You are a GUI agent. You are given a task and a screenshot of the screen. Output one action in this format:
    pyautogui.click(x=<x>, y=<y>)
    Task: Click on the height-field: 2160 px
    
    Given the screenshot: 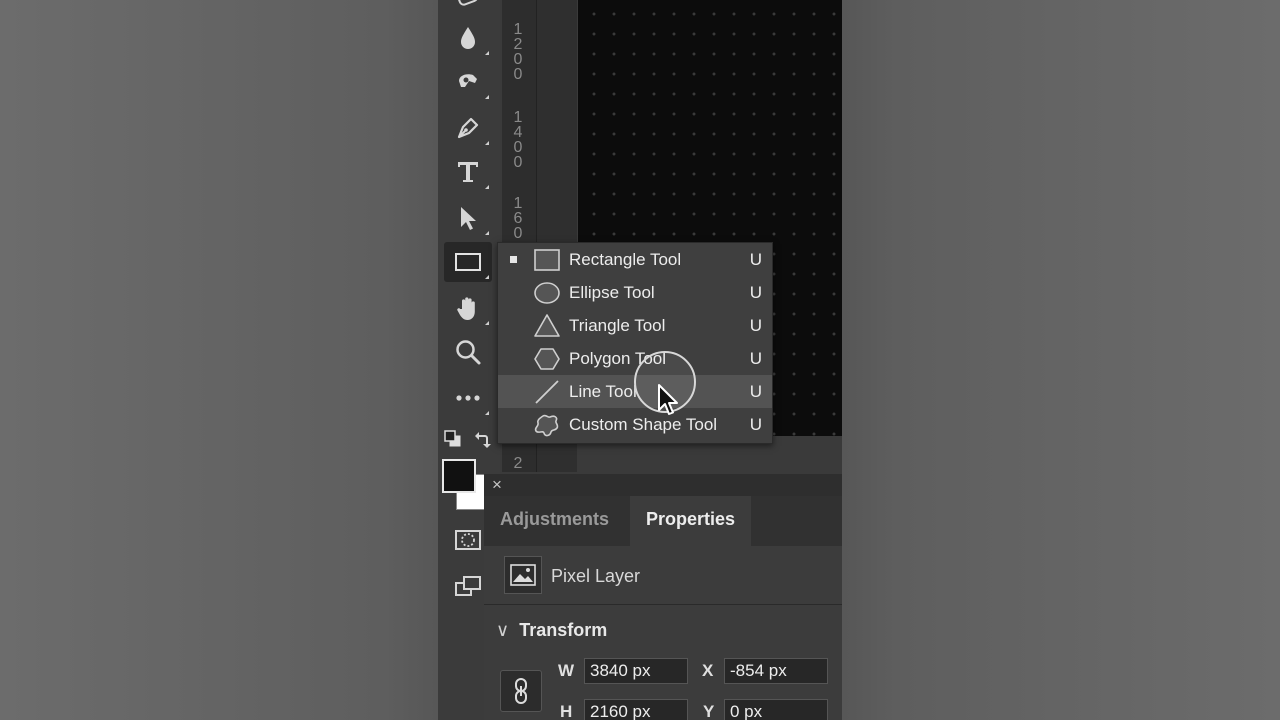 What is the action you would take?
    pyautogui.click(x=636, y=709)
    